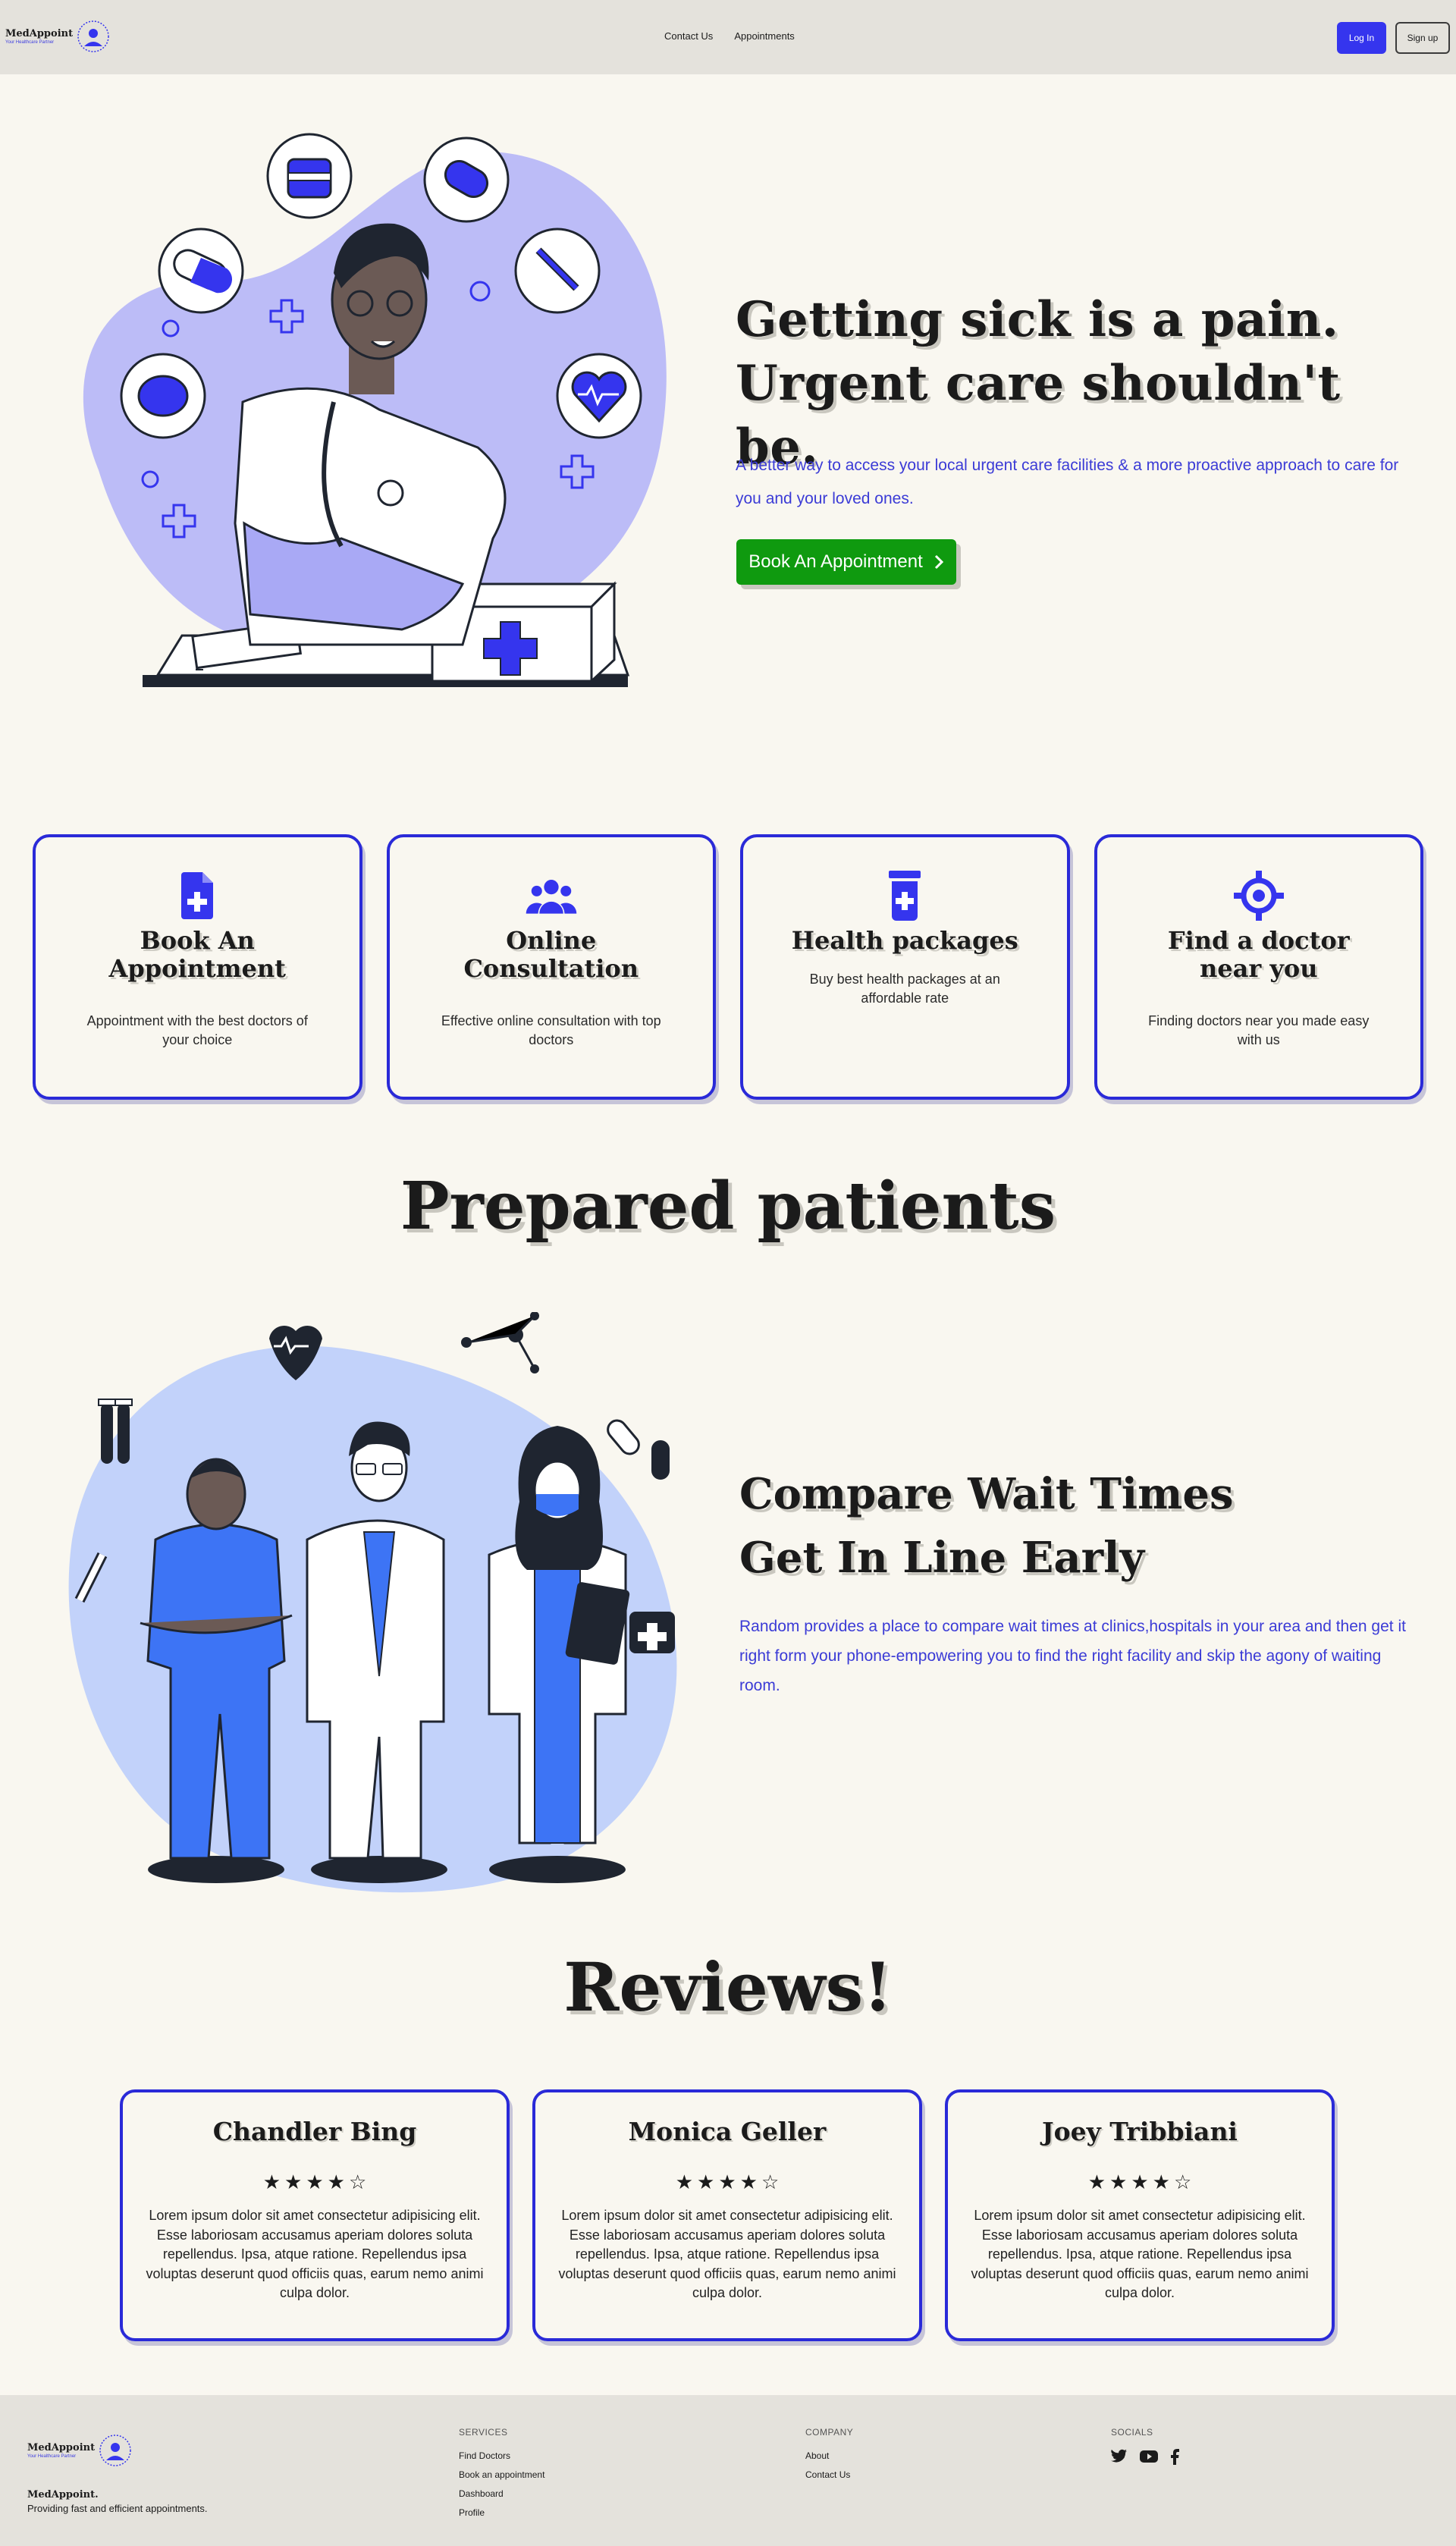 Image resolution: width=1456 pixels, height=2546 pixels. I want to click on chevron-right-icon, so click(938, 562).